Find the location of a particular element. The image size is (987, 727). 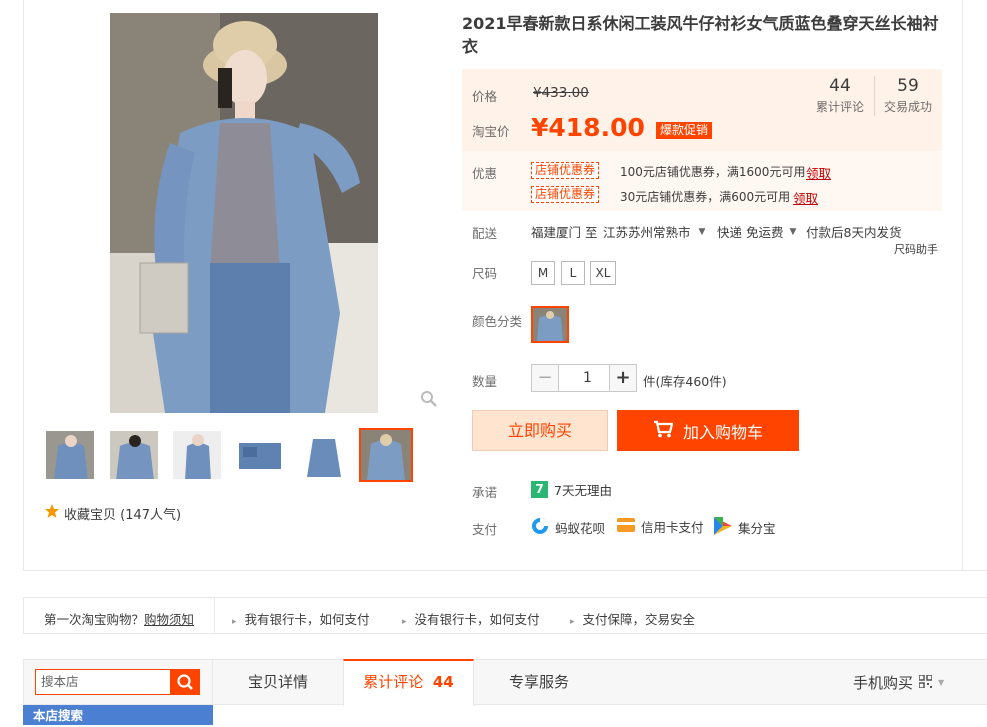

tab-mobile-label: 手机购买 is located at coordinates (883, 683).